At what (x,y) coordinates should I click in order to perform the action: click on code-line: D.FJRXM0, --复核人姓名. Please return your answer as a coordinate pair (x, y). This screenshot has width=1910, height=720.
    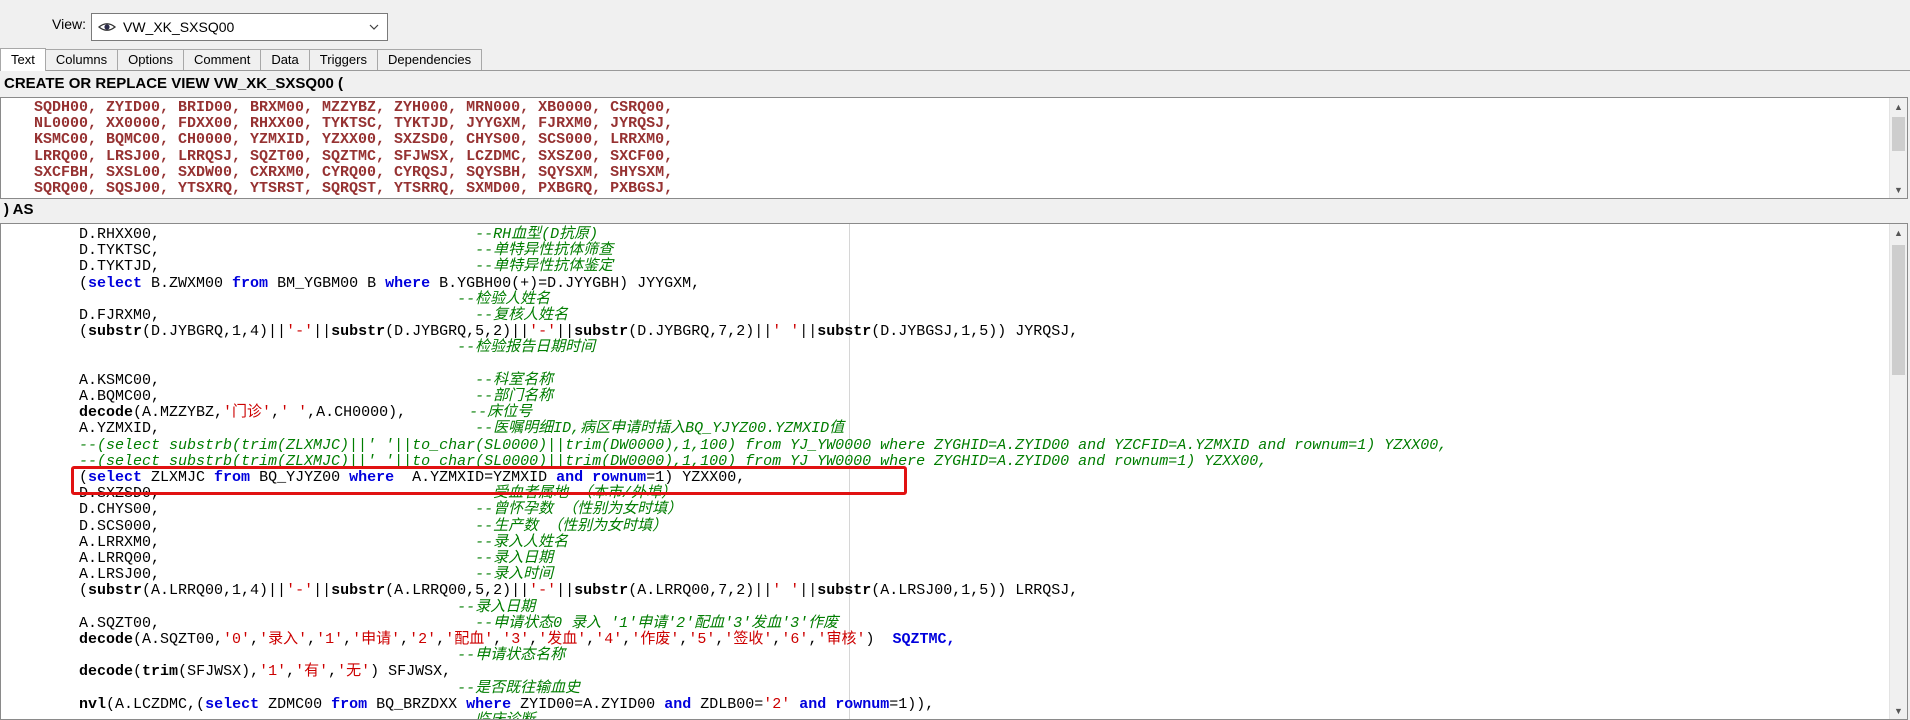
    Looking at the image, I should click on (288, 316).